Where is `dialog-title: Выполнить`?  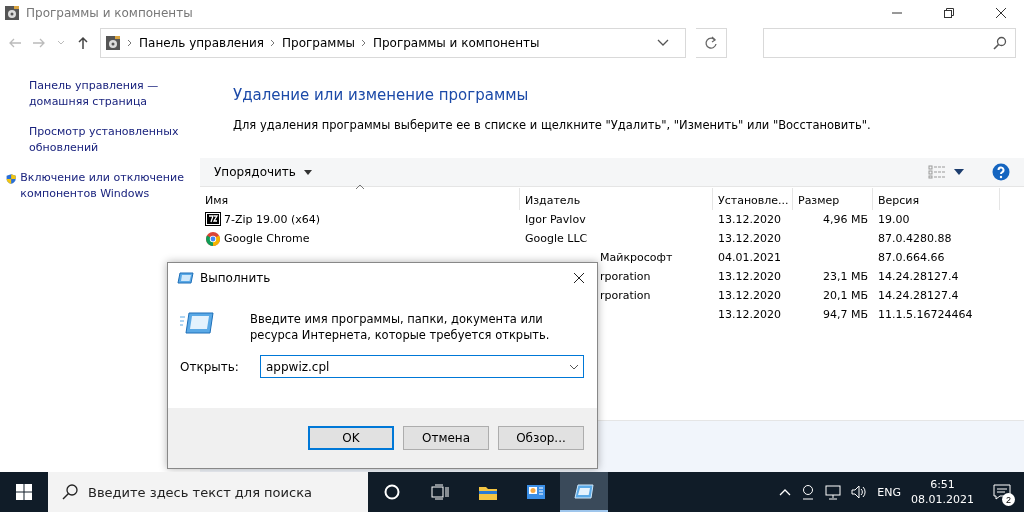 dialog-title: Выполнить is located at coordinates (235, 278).